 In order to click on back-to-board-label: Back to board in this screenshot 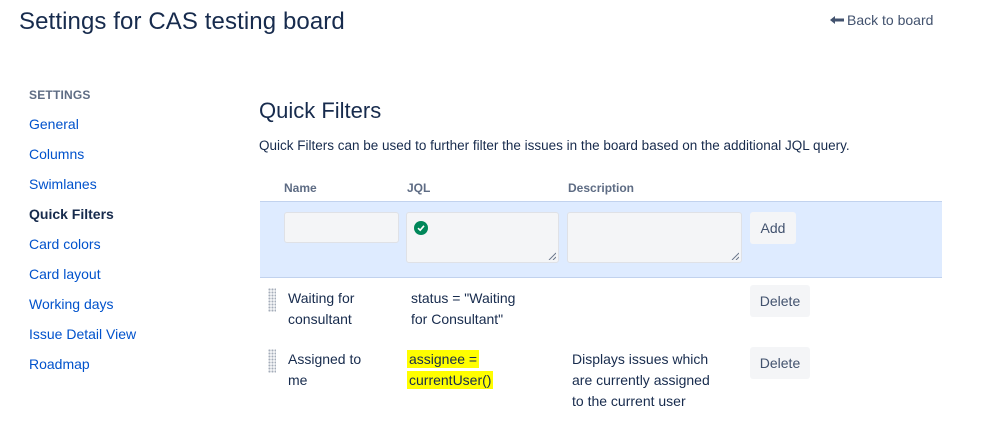, I will do `click(890, 20)`.